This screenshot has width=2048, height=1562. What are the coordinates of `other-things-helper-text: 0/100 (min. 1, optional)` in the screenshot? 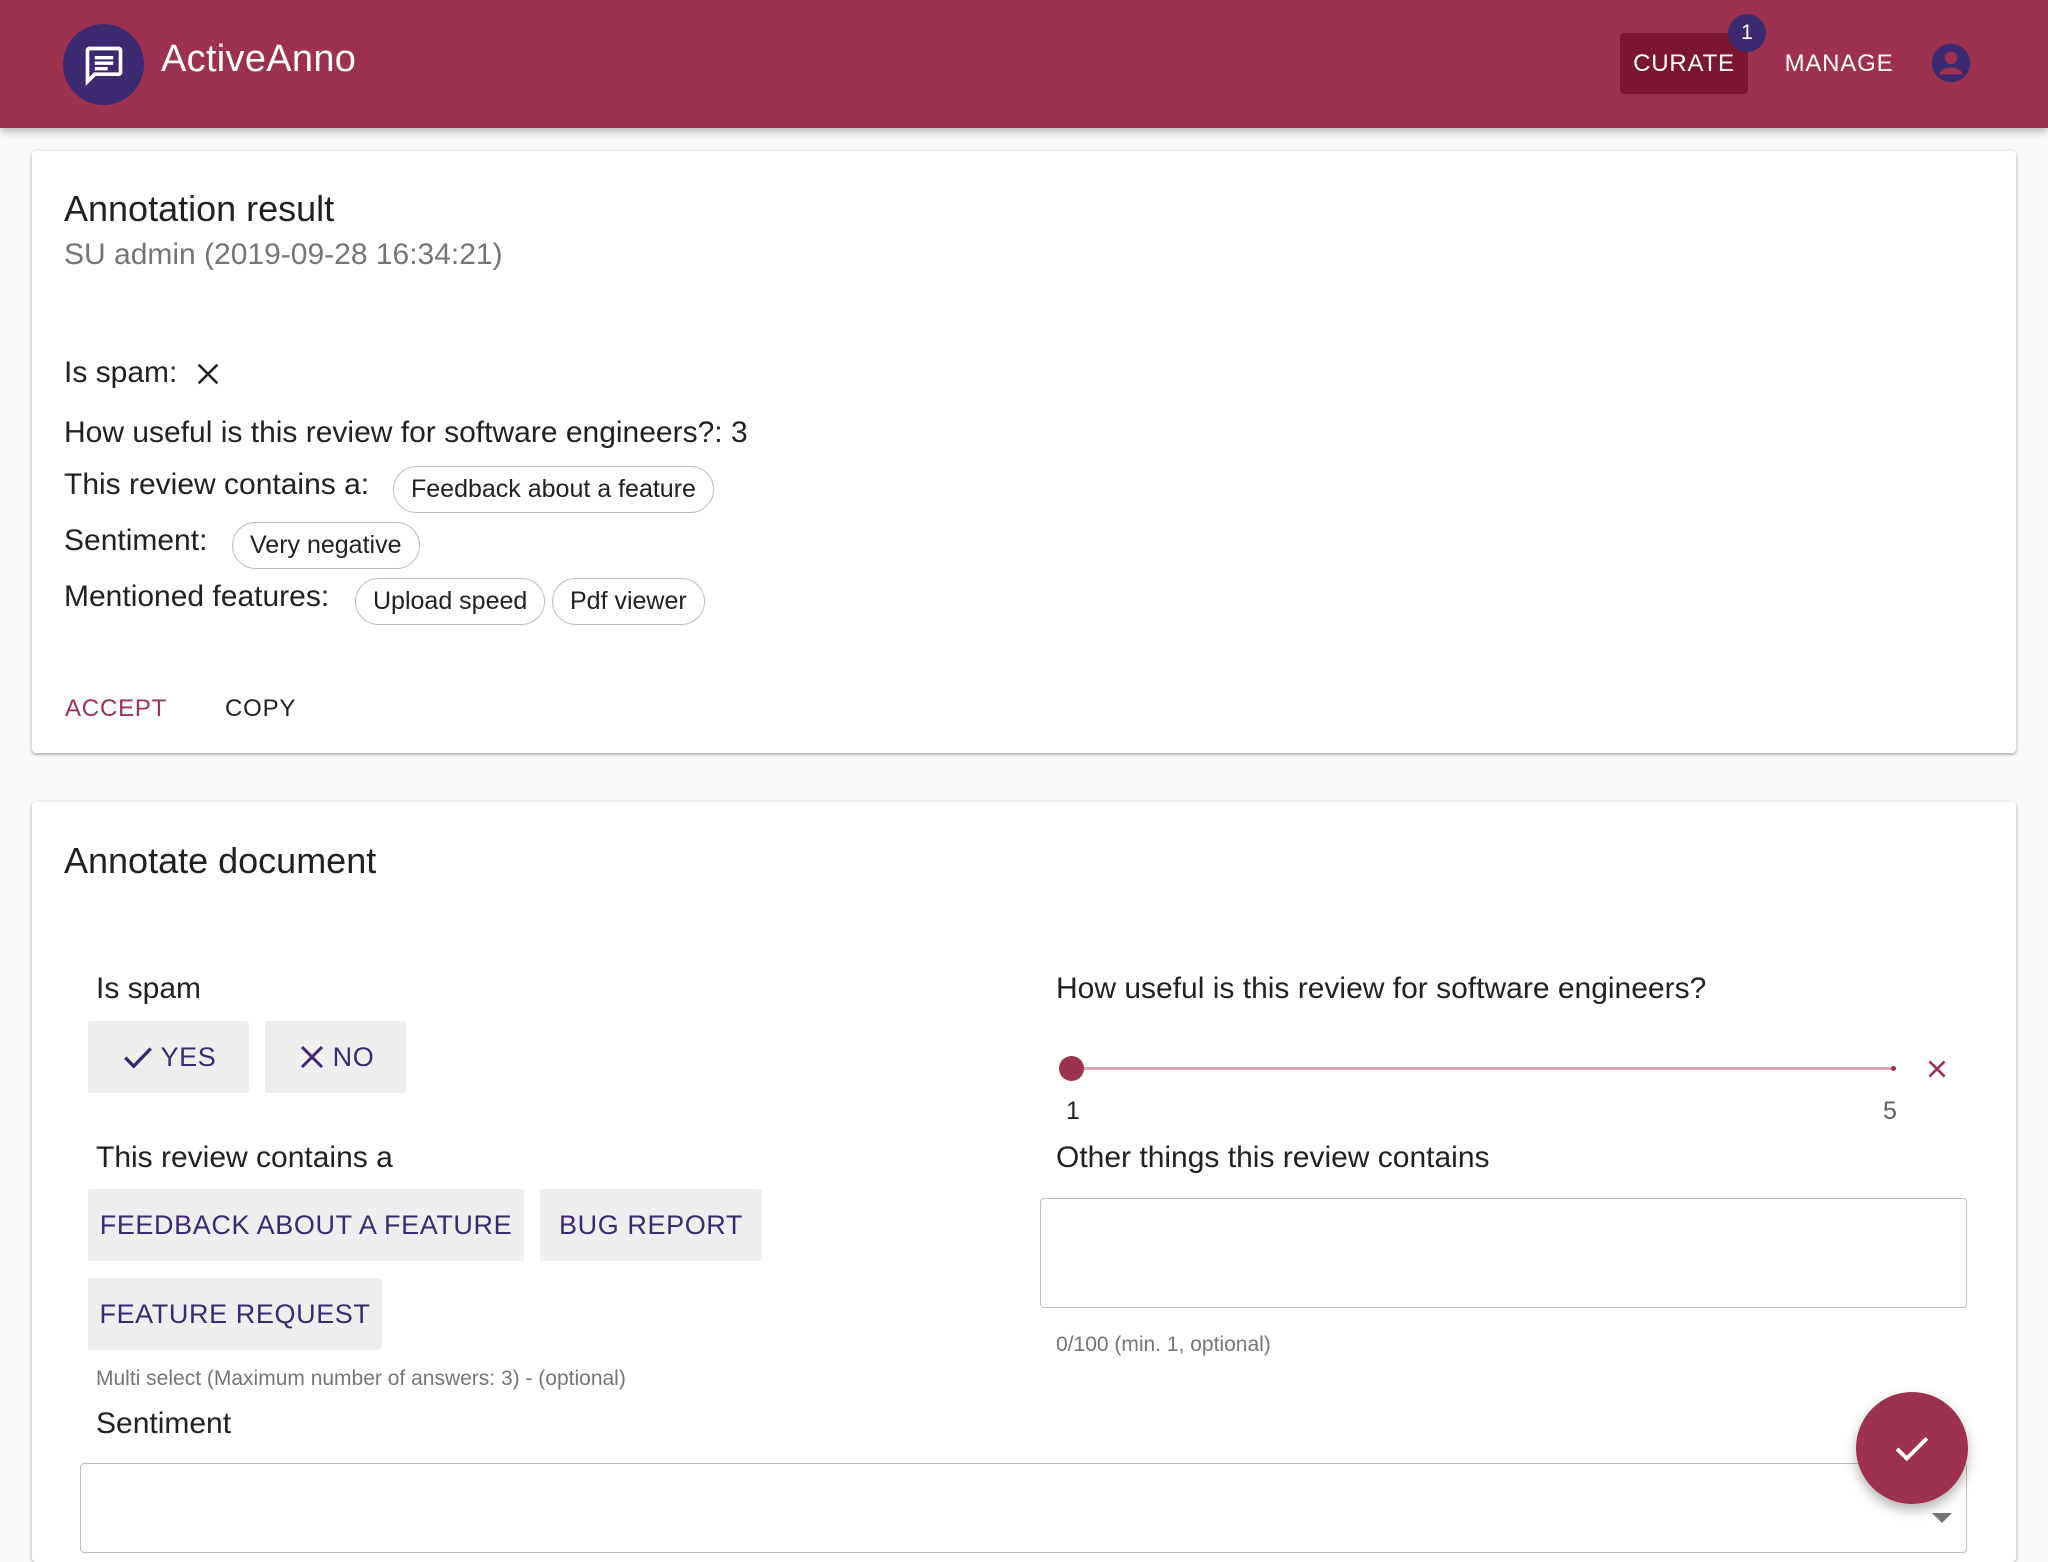 It's located at (1163, 1344).